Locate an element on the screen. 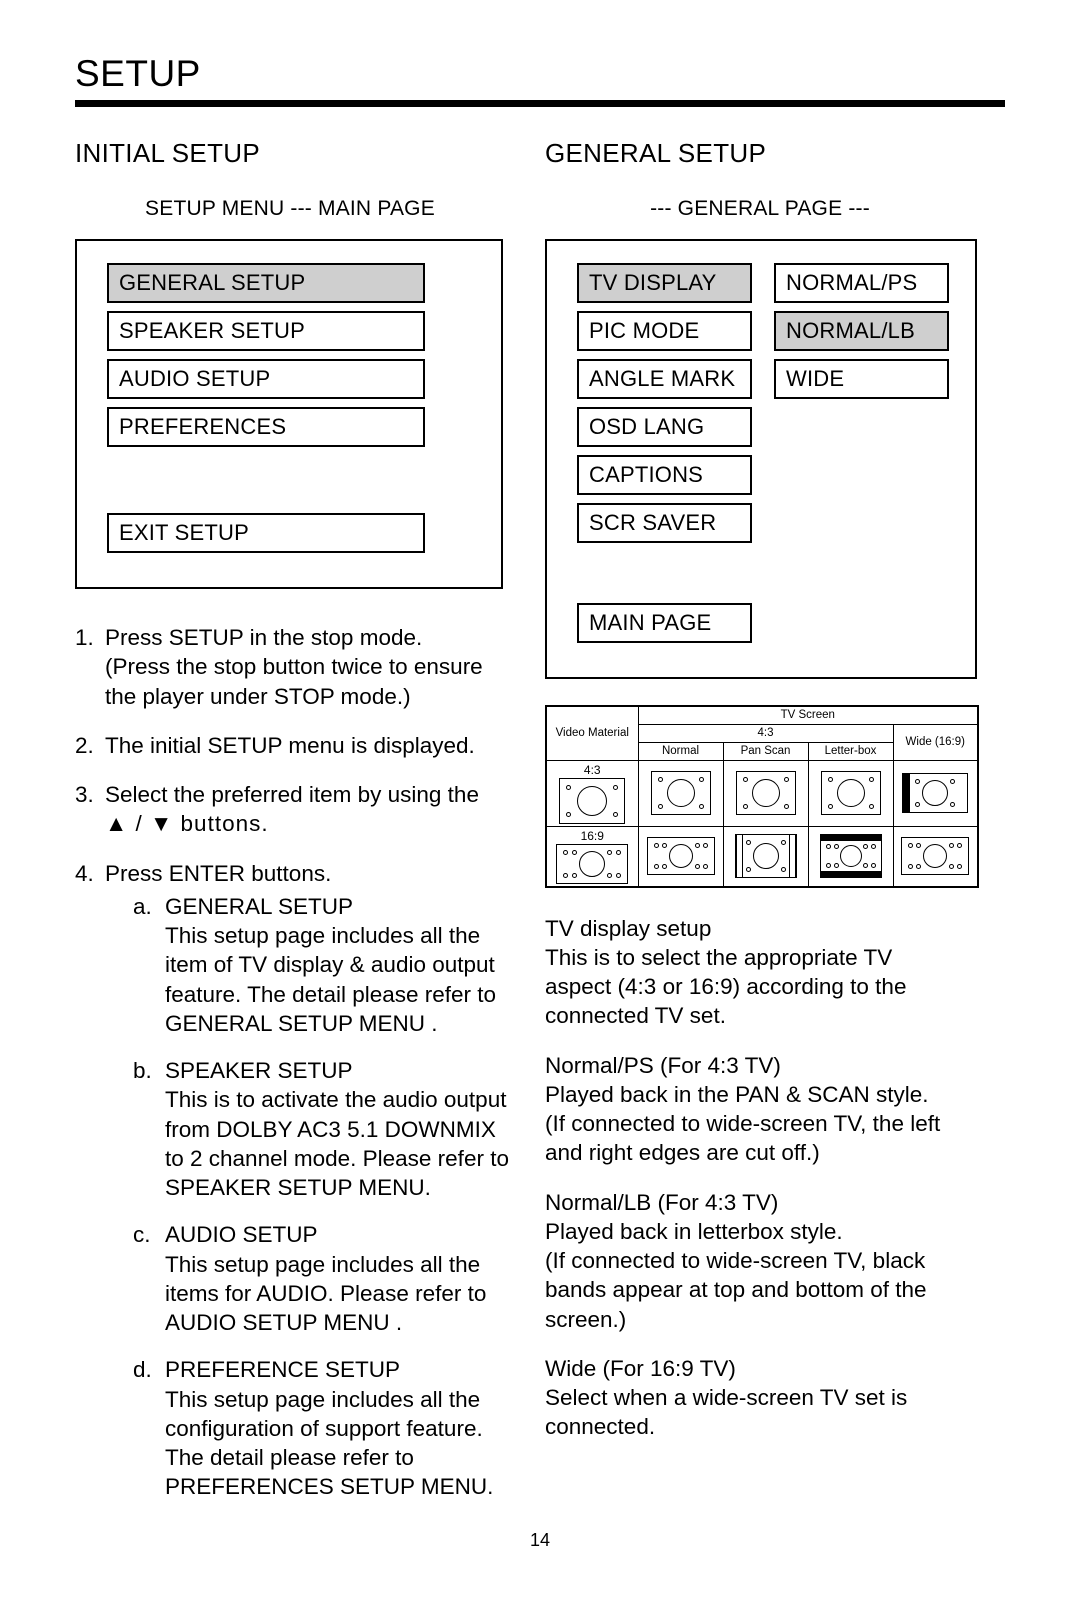 This screenshot has height=1618, width=1080. cell-43-wide is located at coordinates (935, 793).